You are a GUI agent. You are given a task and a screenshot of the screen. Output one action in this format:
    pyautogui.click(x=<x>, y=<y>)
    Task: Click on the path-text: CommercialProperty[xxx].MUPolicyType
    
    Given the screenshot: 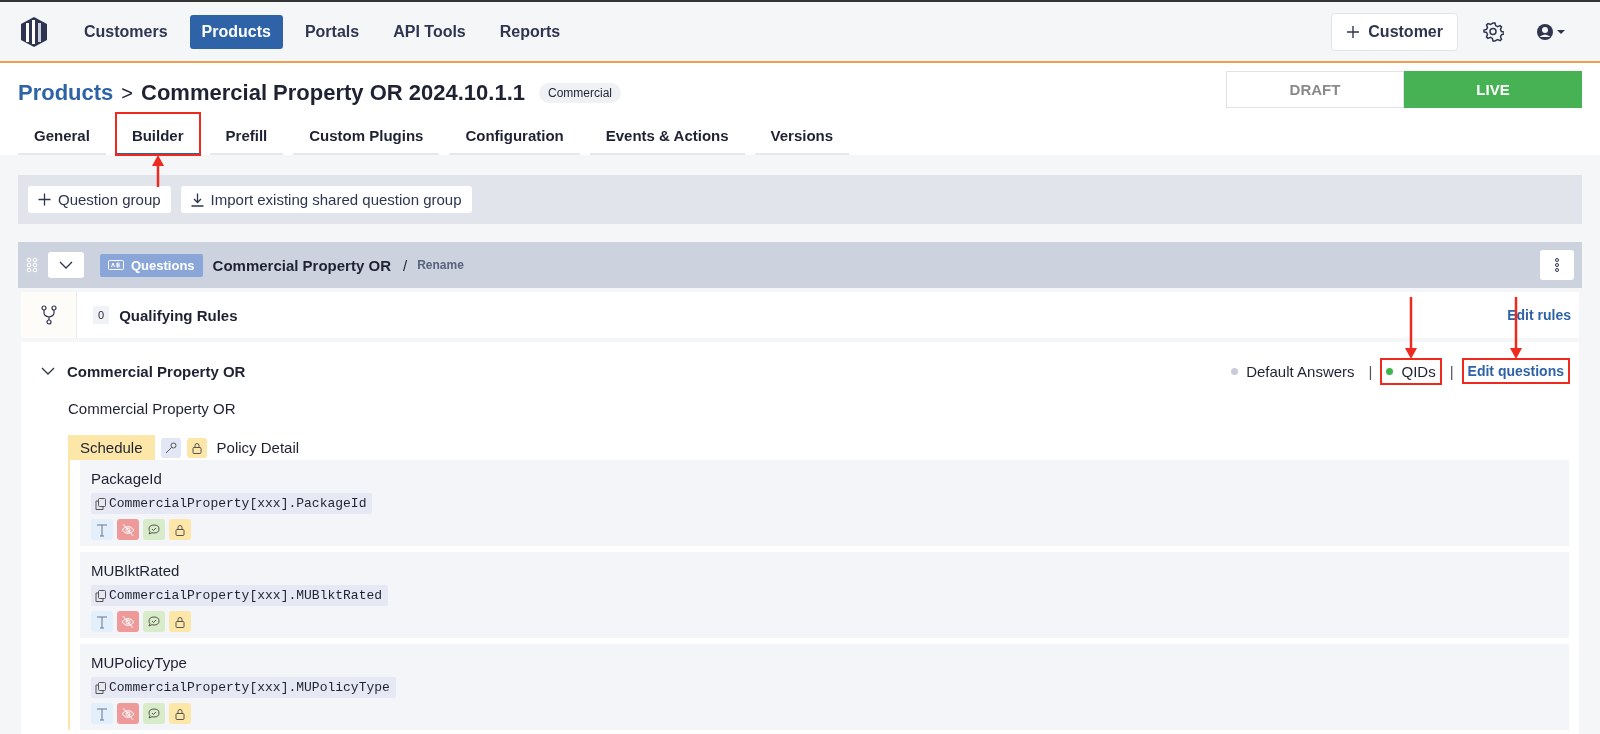 What is the action you would take?
    pyautogui.click(x=249, y=687)
    